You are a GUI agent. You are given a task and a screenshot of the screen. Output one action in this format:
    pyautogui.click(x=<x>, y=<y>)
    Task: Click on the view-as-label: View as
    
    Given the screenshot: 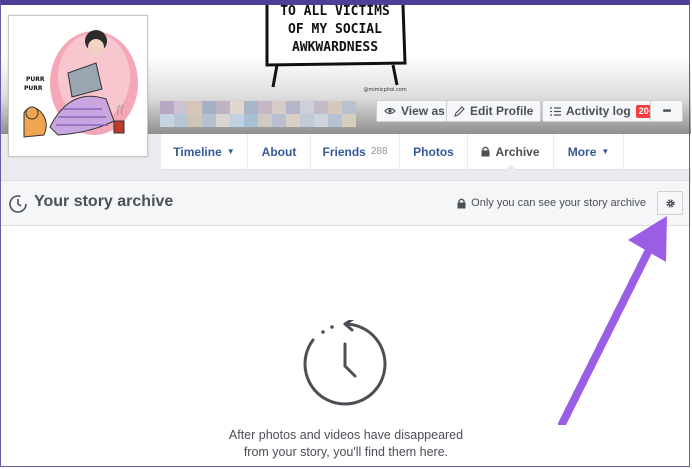 What is the action you would take?
    pyautogui.click(x=423, y=111)
    